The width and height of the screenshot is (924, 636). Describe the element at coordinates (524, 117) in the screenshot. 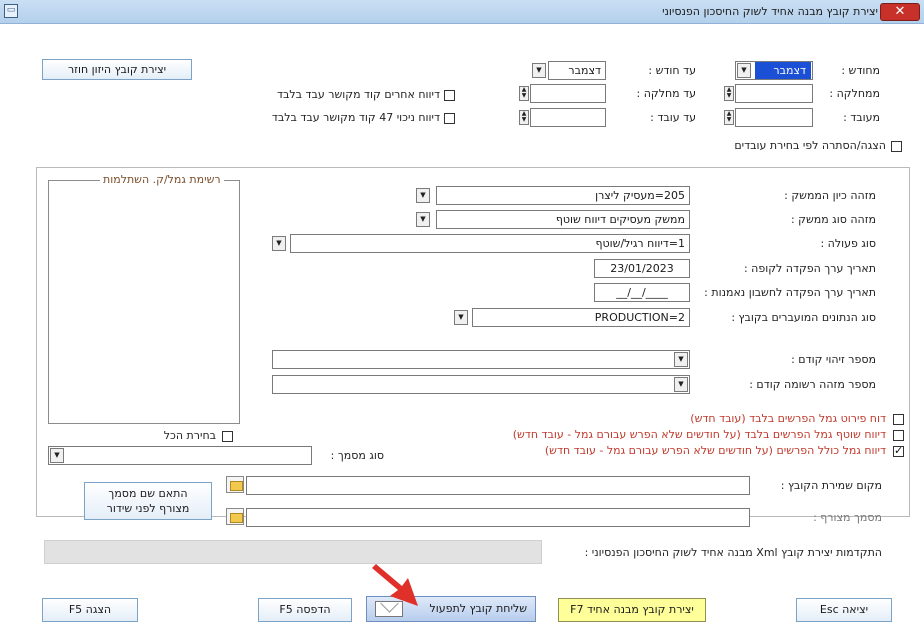

I see `to-employee-spinner: ▲ ▼` at that location.